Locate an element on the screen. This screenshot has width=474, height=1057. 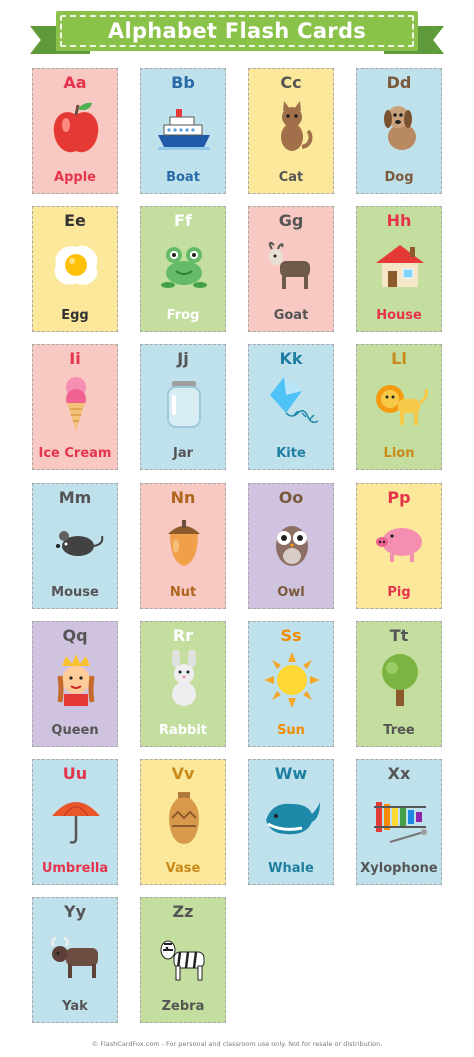
card-letters: Jj is located at coordinates (183, 358).